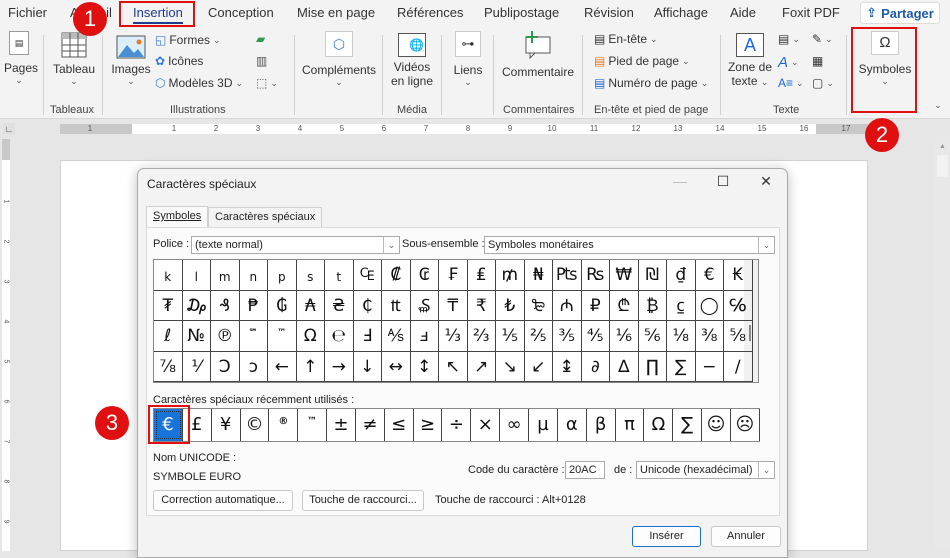 The image size is (950, 558). Describe the element at coordinates (196, 275) in the screenshot. I see `symbol-cell: l` at that location.